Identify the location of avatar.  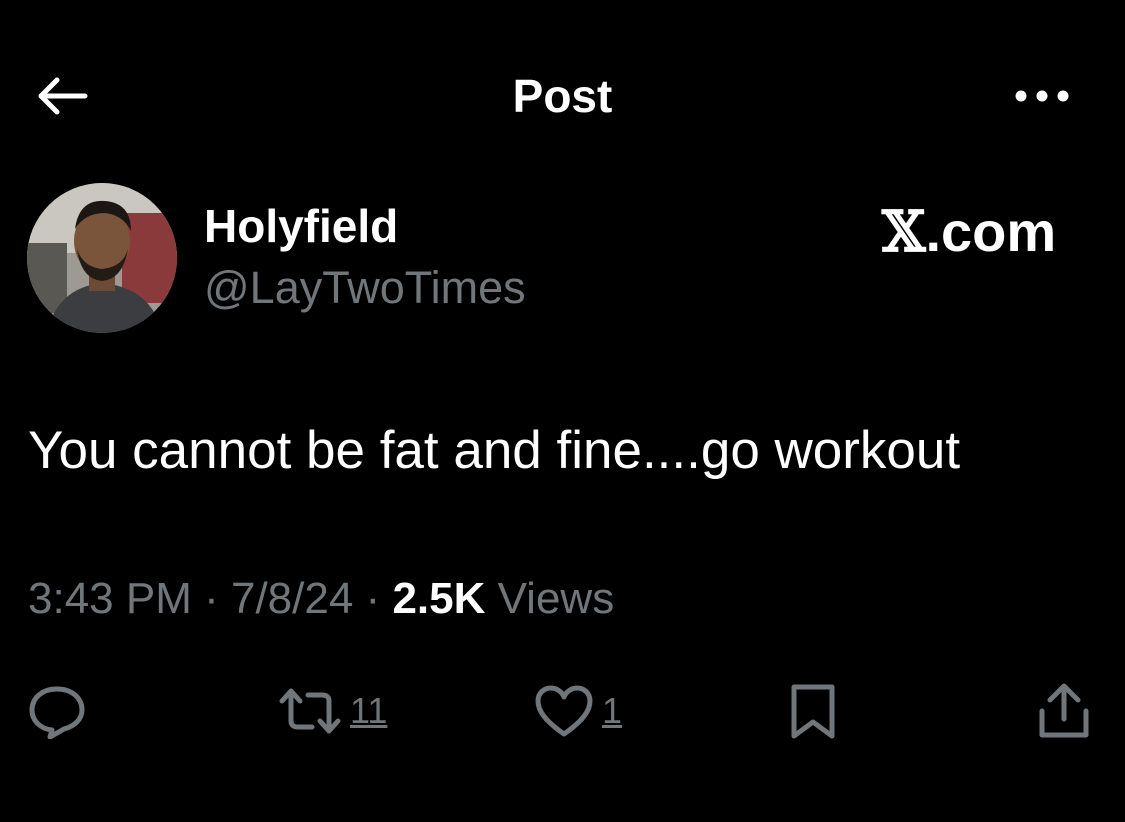
(102, 258).